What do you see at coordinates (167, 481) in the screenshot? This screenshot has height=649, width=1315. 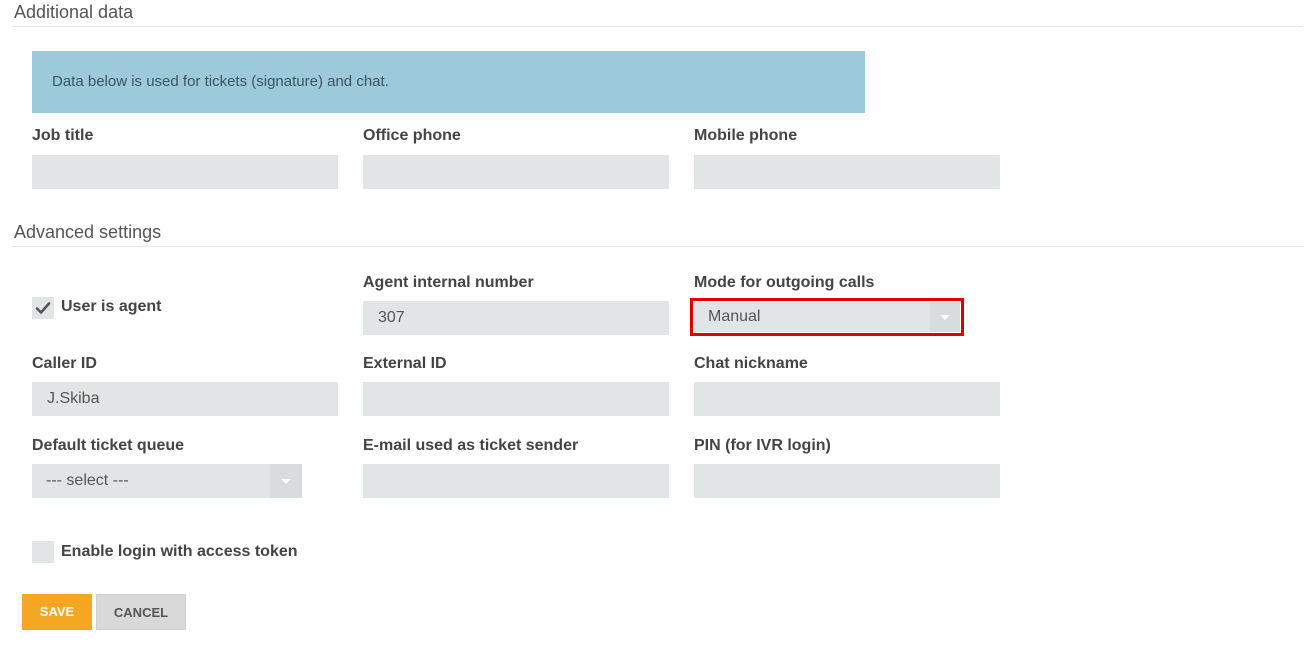 I see `default-ticket-queue-select: --- select ---` at bounding box center [167, 481].